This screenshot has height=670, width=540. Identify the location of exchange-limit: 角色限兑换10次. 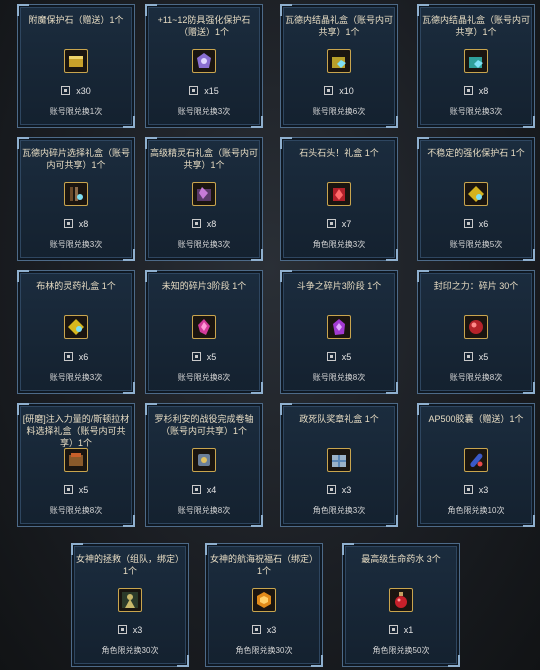
(476, 510).